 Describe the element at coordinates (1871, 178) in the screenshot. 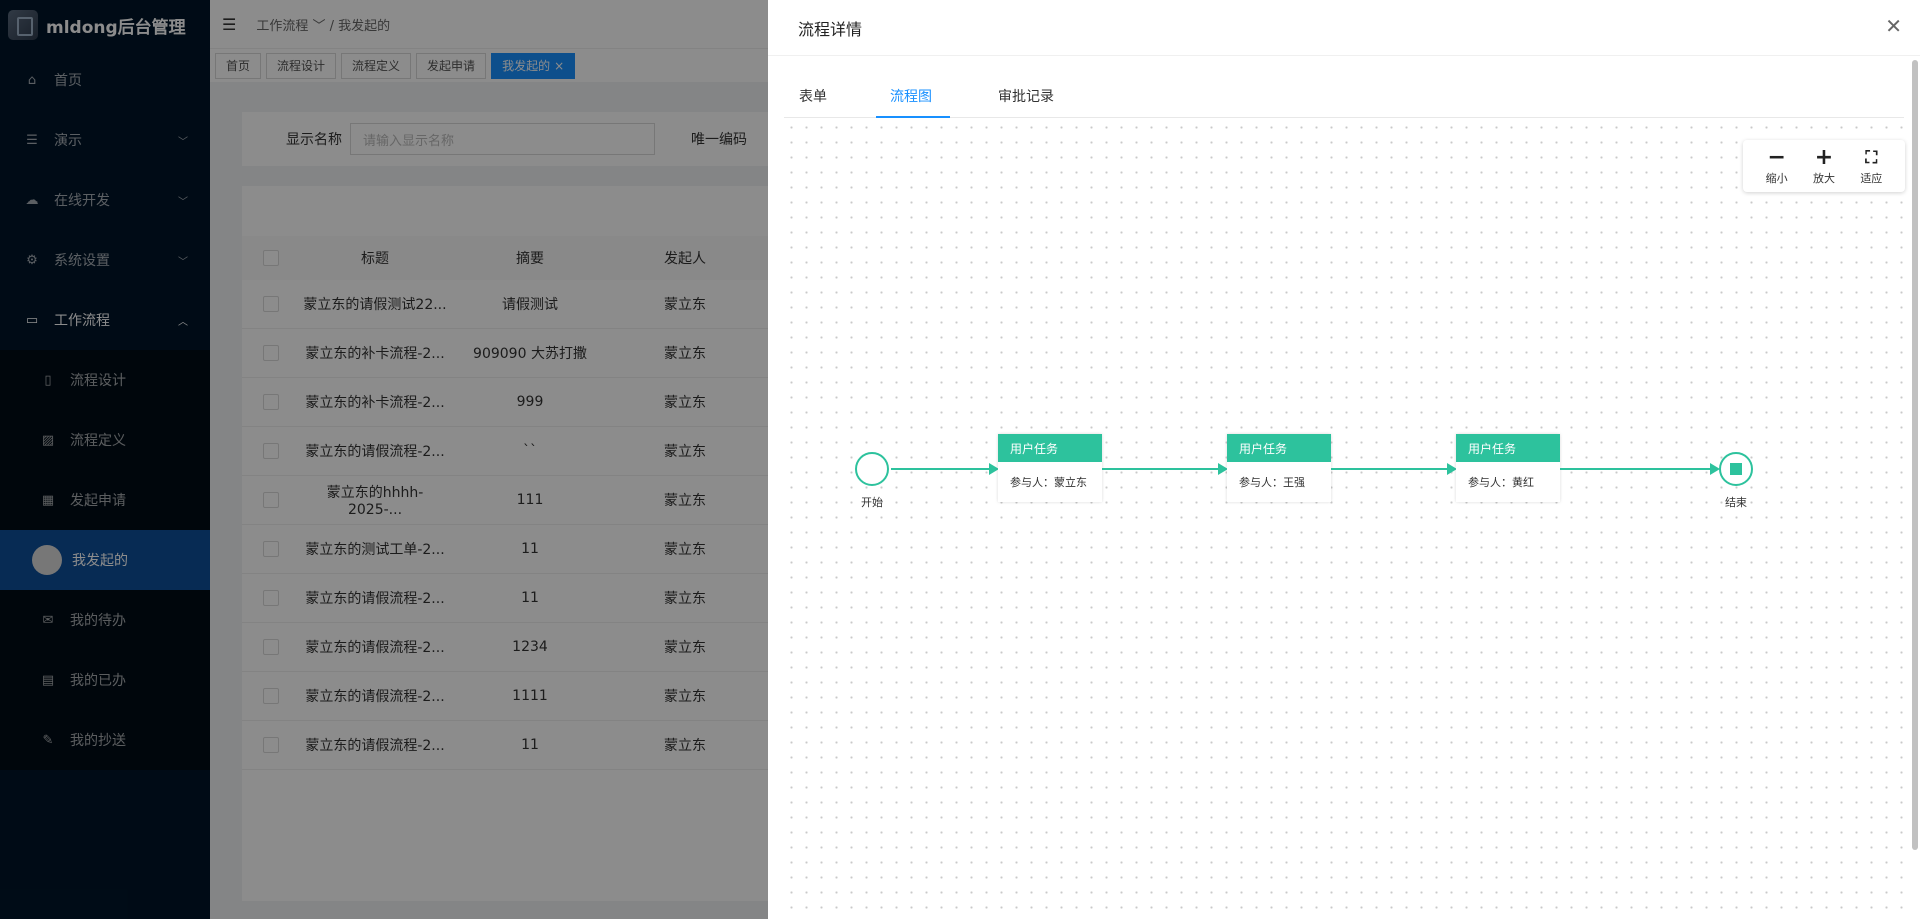

I see `tool-label: 适应` at that location.